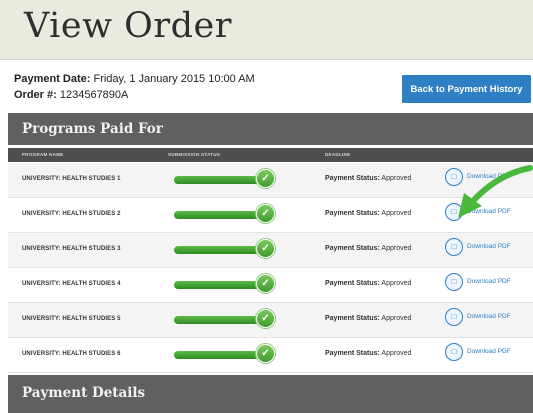 The height and width of the screenshot is (413, 533). Describe the element at coordinates (466, 89) in the screenshot. I see `back-to-payment-history-button: Back to Payment History` at that location.